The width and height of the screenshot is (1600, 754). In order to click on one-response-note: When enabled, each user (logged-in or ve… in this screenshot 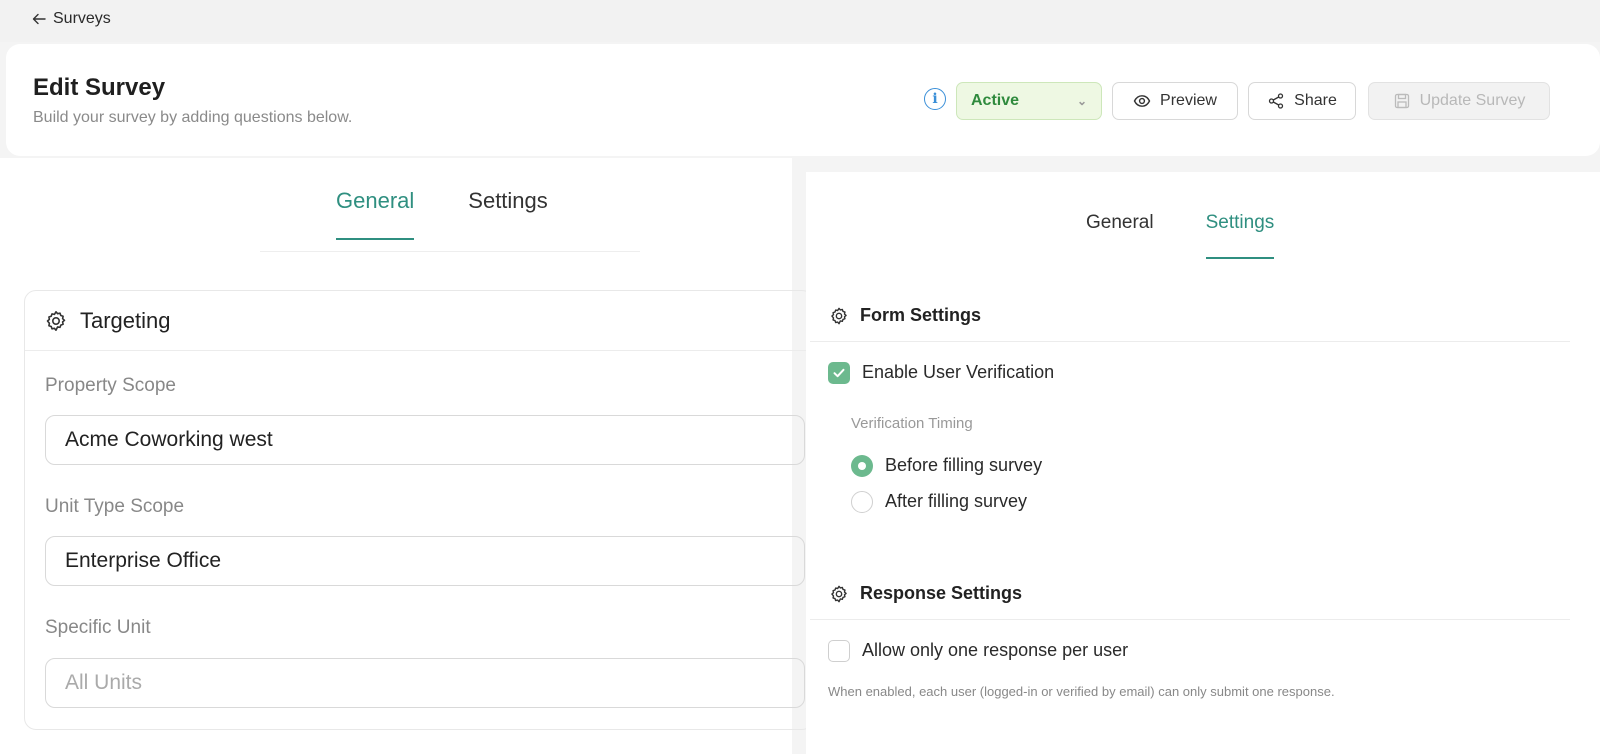, I will do `click(1081, 691)`.